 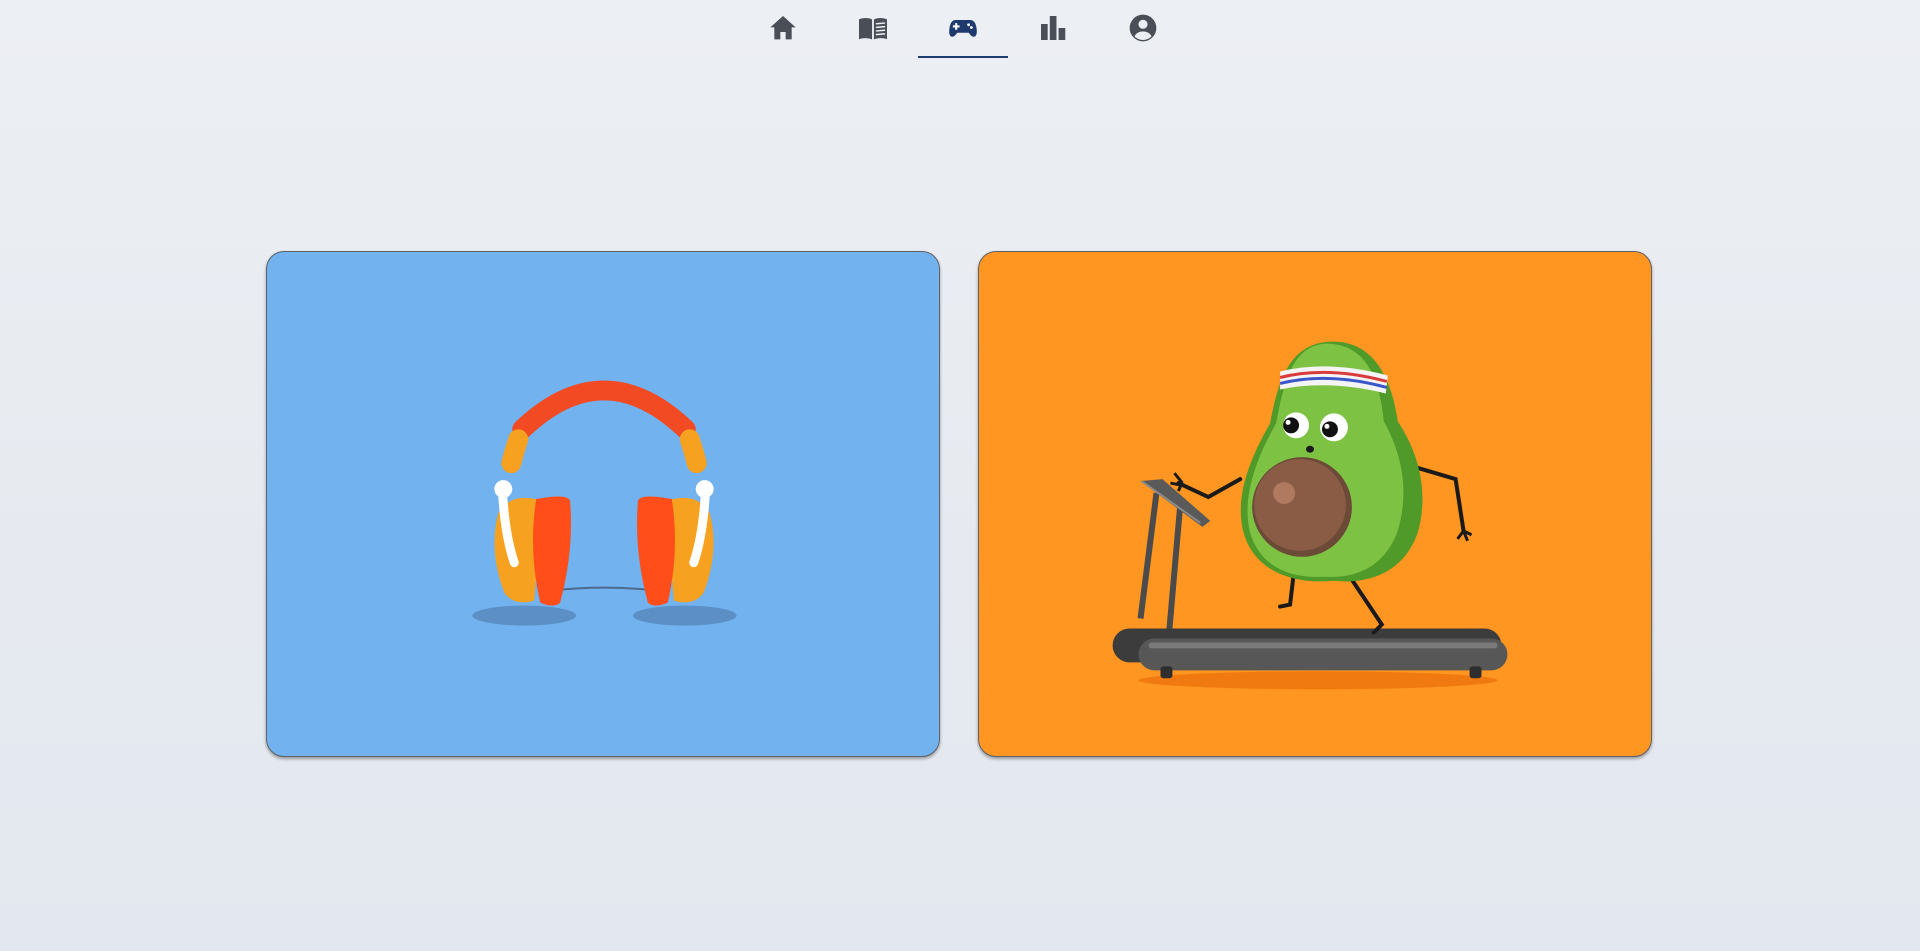 I want to click on nav-tabs, so click(x=963, y=30).